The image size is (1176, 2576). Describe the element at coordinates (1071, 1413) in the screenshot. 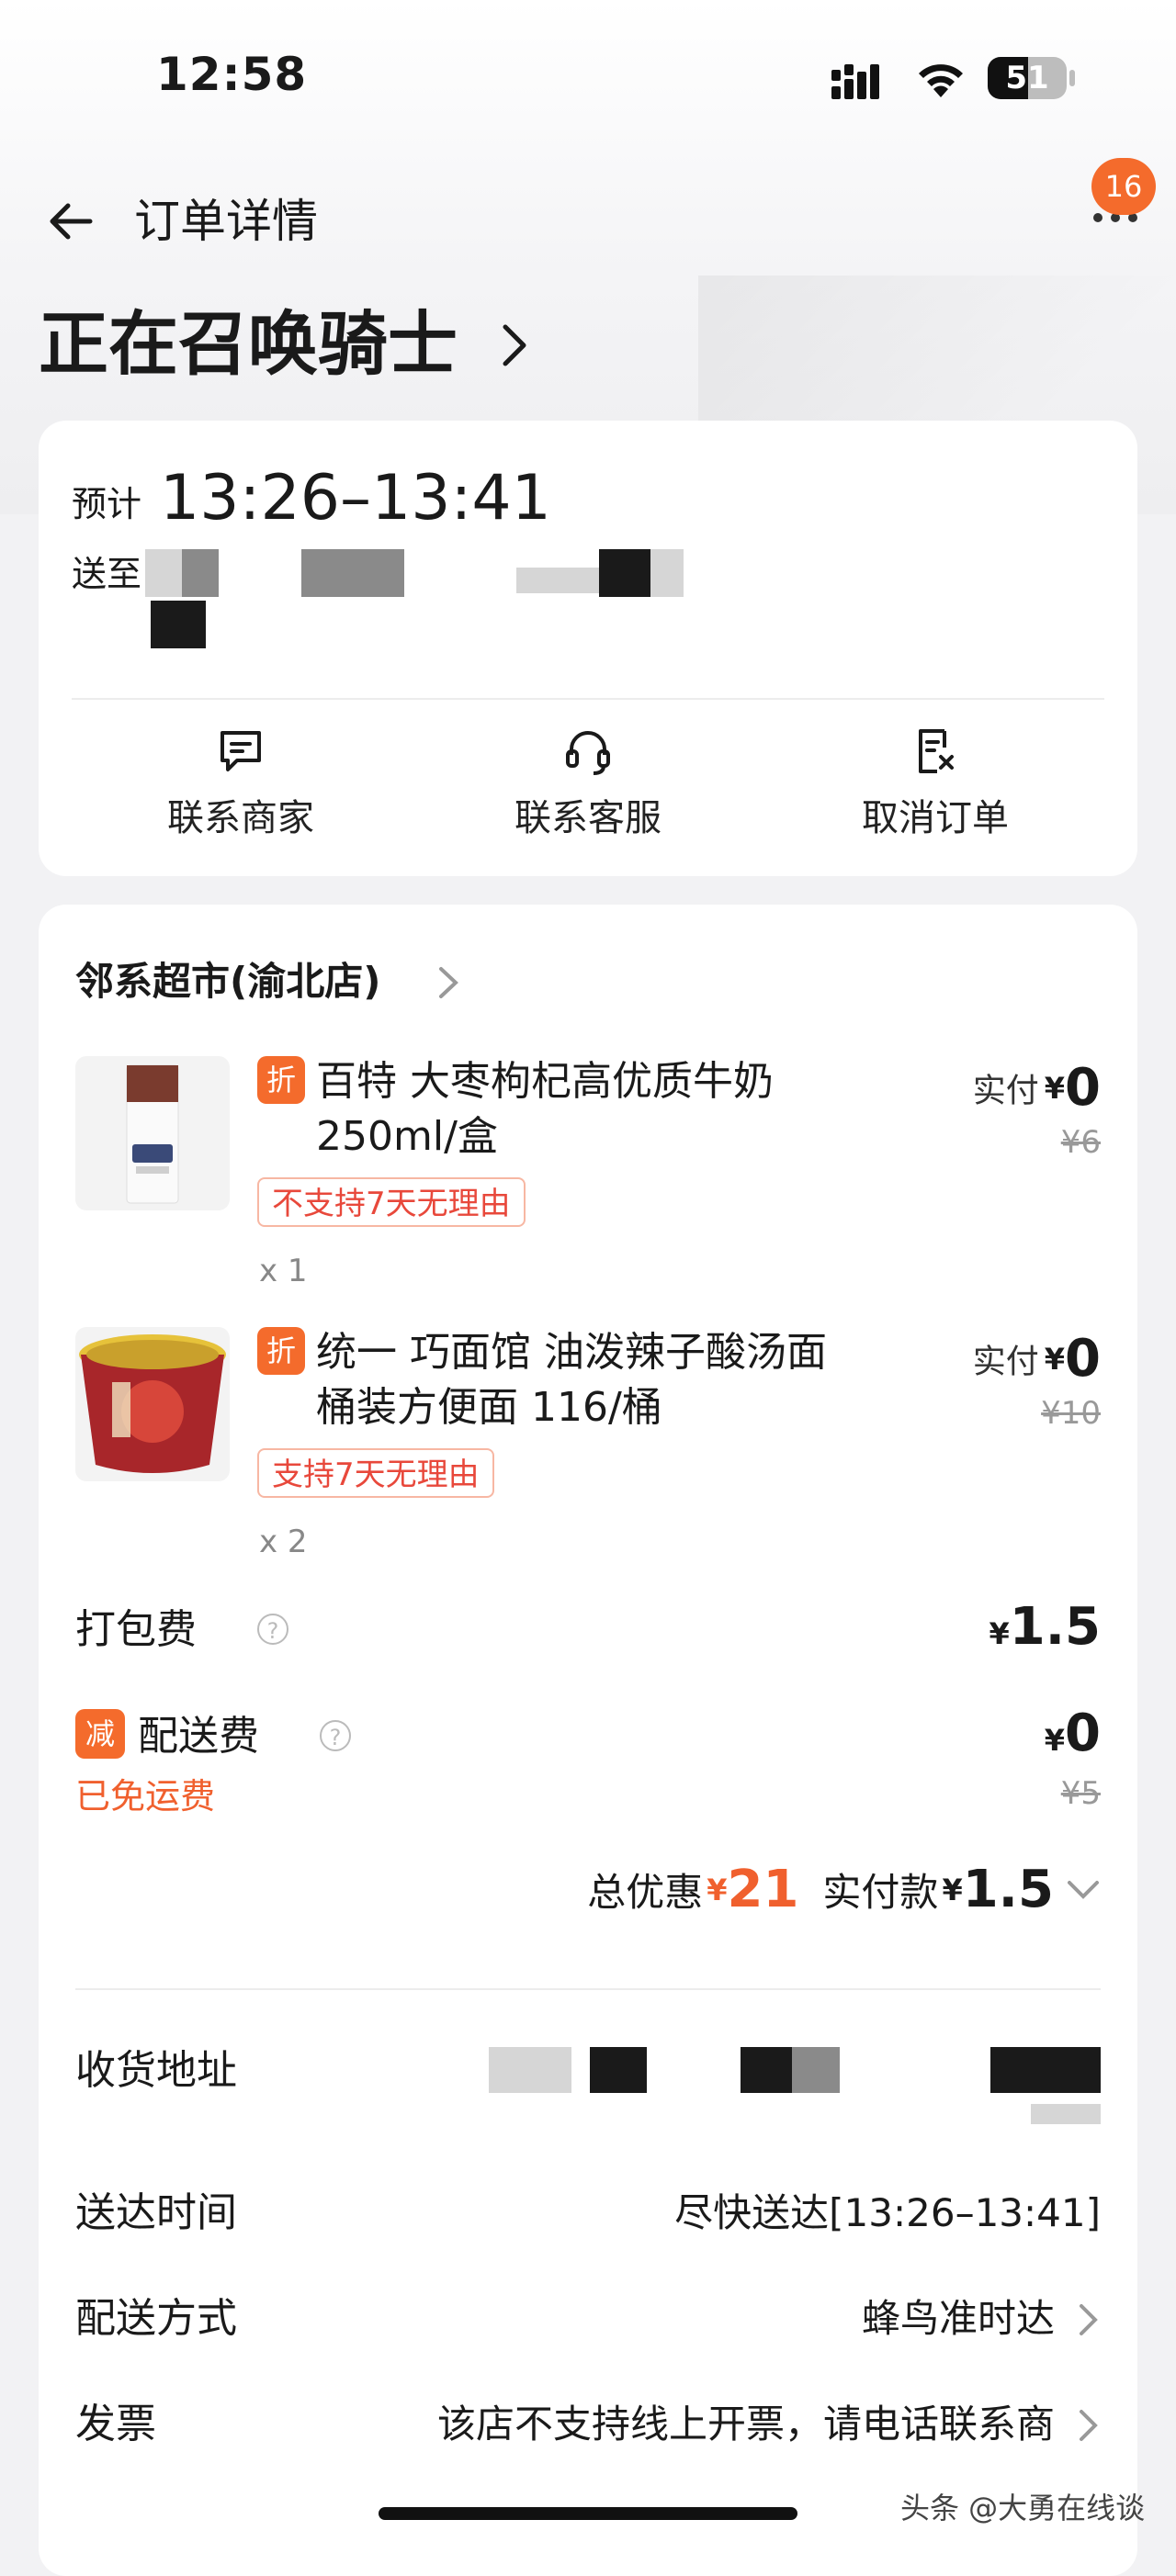

I see `original-price: ¥10` at that location.